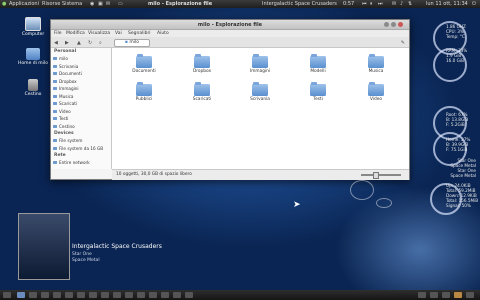  What do you see at coordinates (202, 92) in the screenshot?
I see `folder-item: Scaricati` at bounding box center [202, 92].